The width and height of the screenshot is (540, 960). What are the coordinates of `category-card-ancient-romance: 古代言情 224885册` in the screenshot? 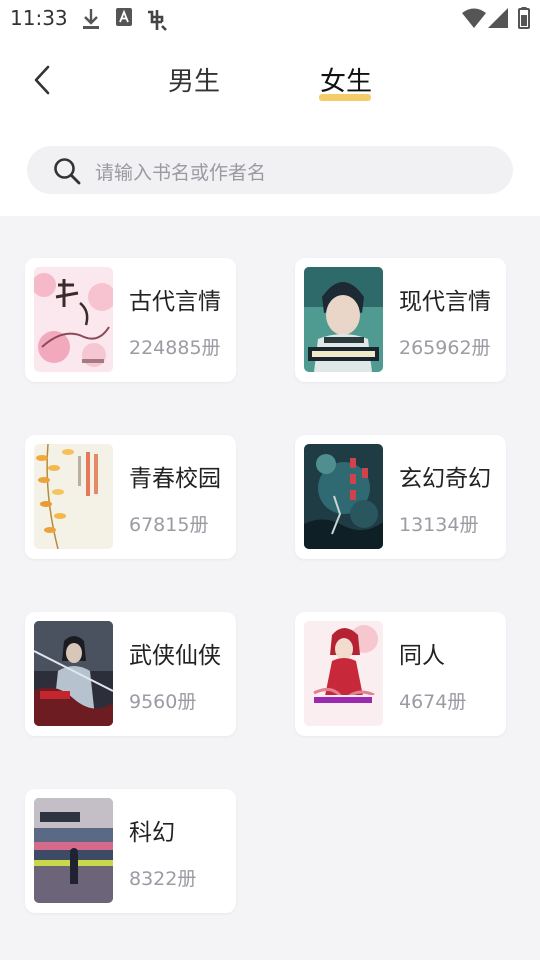 It's located at (130, 320).